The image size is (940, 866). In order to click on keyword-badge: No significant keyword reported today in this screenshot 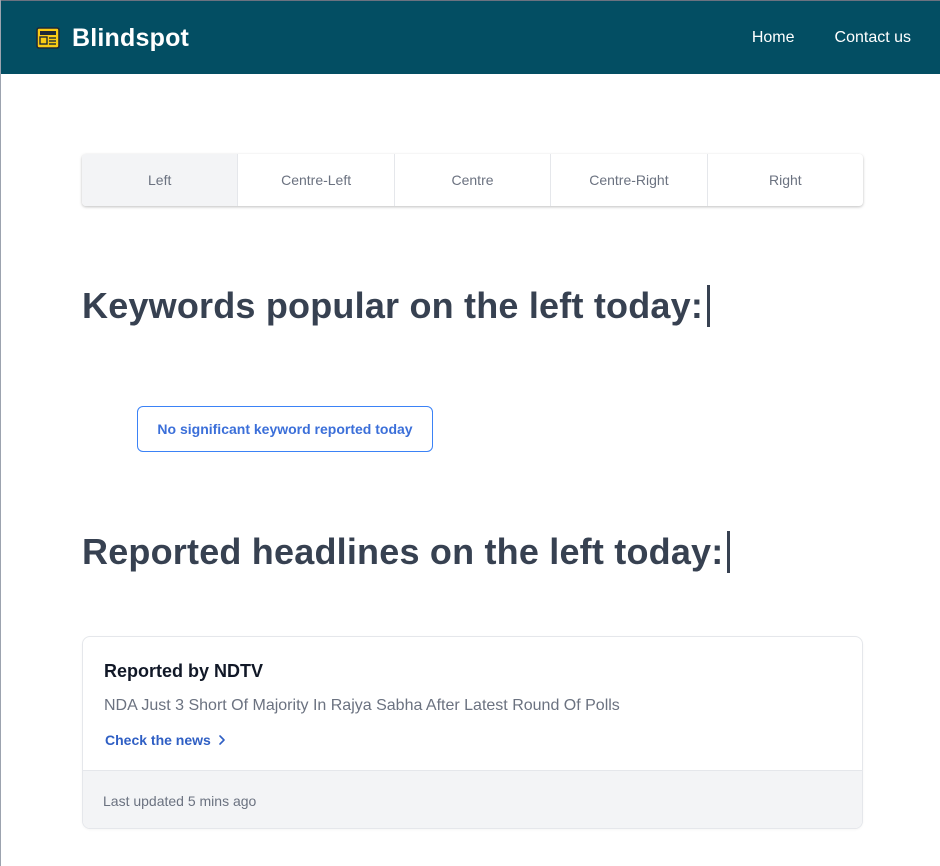, I will do `click(285, 429)`.